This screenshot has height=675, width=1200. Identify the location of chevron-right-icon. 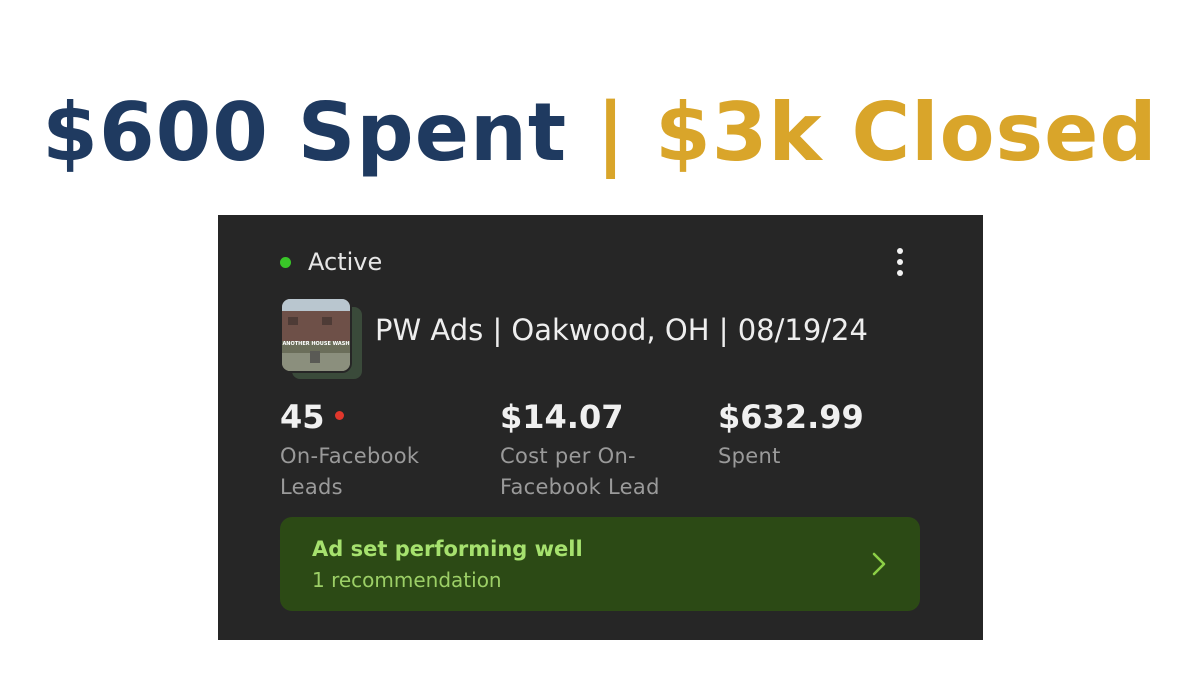
(879, 564).